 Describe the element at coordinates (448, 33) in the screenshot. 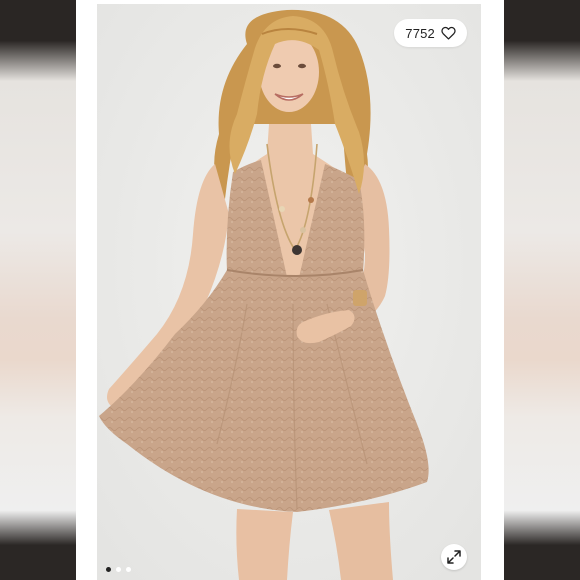

I see `heart-icon` at that location.